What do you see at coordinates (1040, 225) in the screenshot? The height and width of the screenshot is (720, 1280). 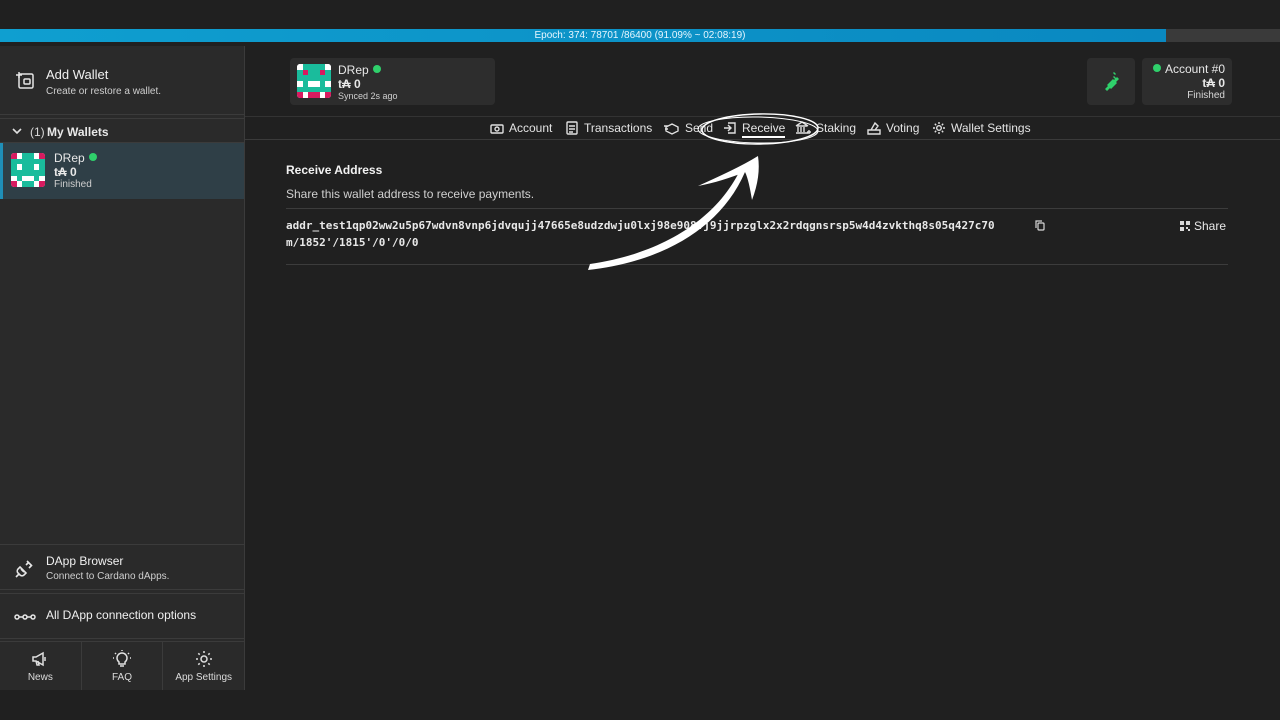 I see `copy-icon` at bounding box center [1040, 225].